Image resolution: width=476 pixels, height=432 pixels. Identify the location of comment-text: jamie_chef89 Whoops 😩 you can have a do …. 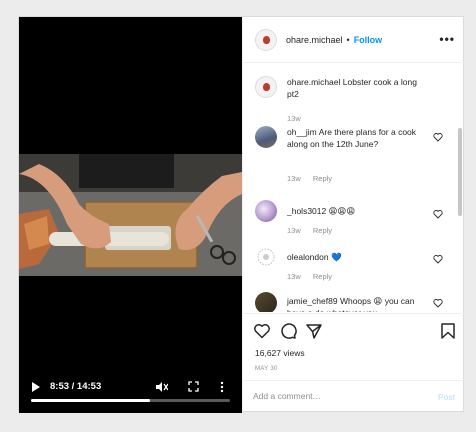
(357, 303).